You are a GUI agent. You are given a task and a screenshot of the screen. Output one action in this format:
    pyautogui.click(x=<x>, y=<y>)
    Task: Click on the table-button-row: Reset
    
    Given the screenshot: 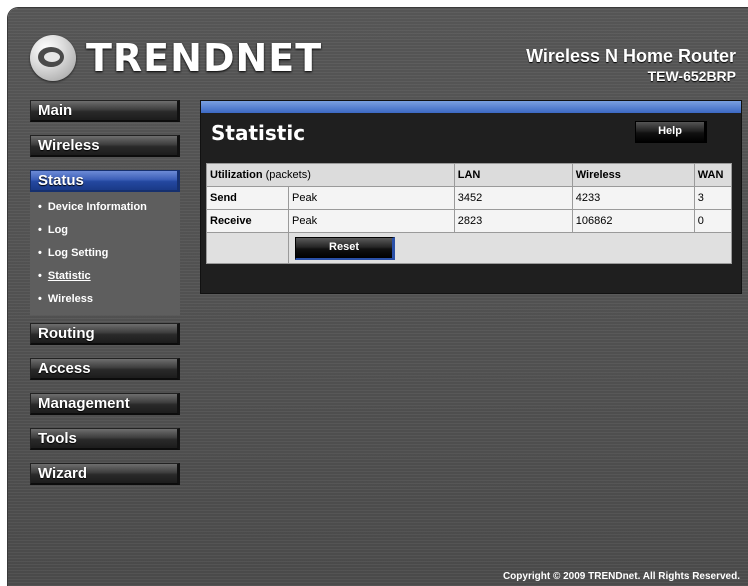 What is the action you would take?
    pyautogui.click(x=469, y=248)
    